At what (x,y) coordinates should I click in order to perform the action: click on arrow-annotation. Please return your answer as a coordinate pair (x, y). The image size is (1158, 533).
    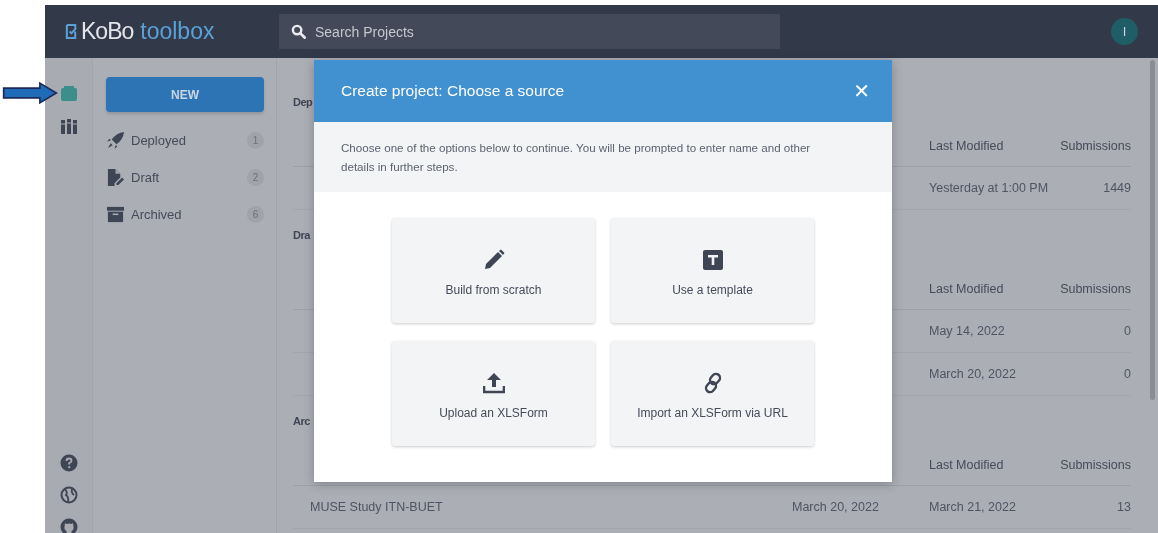
    Looking at the image, I should click on (30, 93).